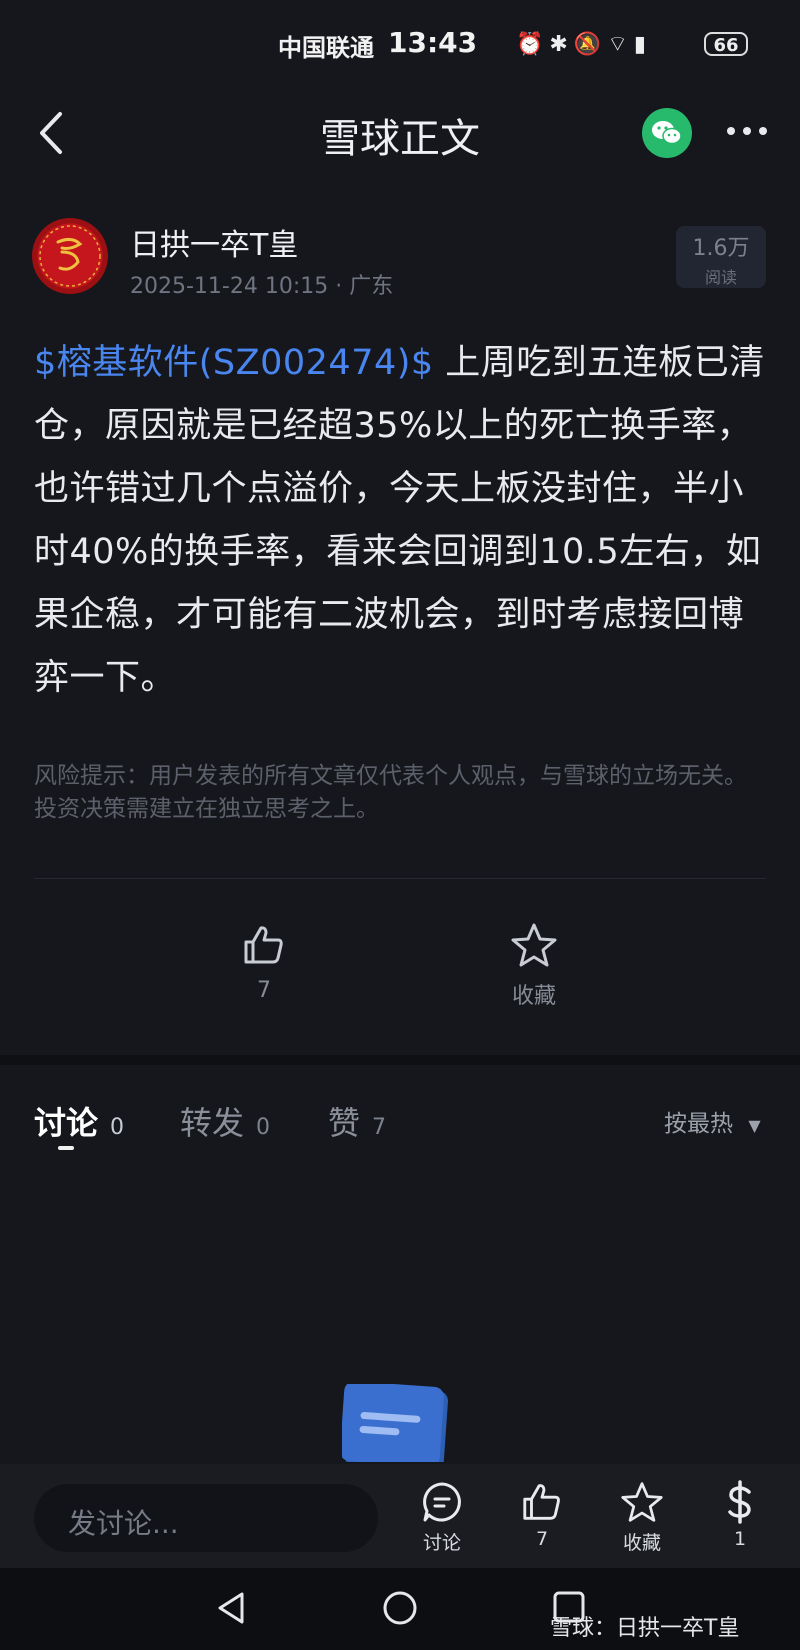 The width and height of the screenshot is (800, 1650). I want to click on dollar-icon, so click(739, 1502).